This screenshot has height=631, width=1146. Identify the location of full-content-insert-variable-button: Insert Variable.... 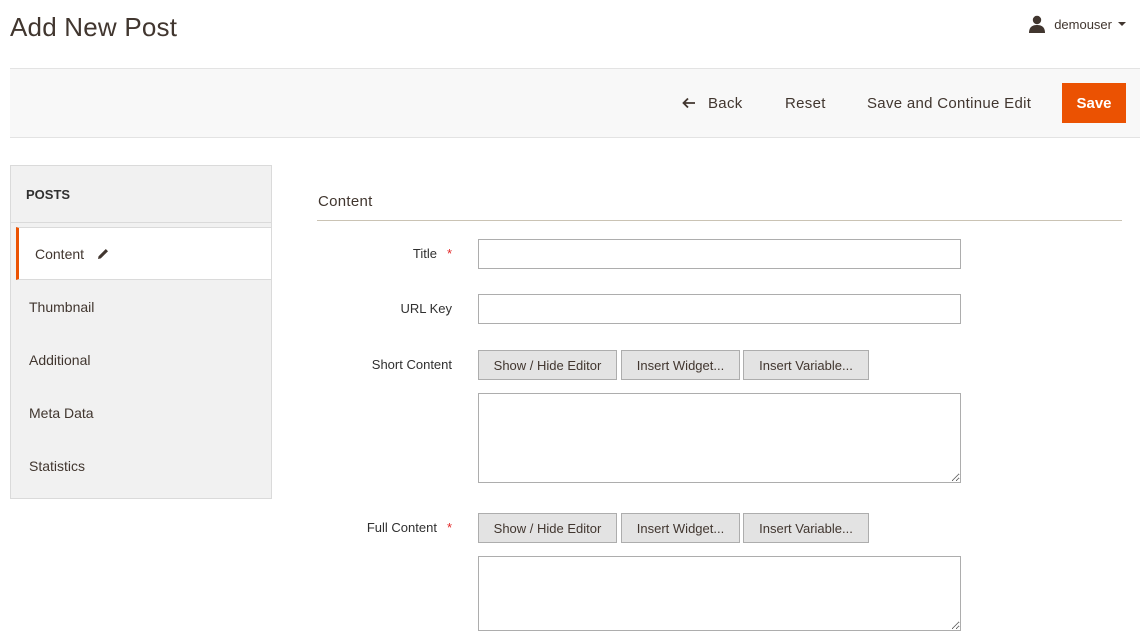
(806, 528).